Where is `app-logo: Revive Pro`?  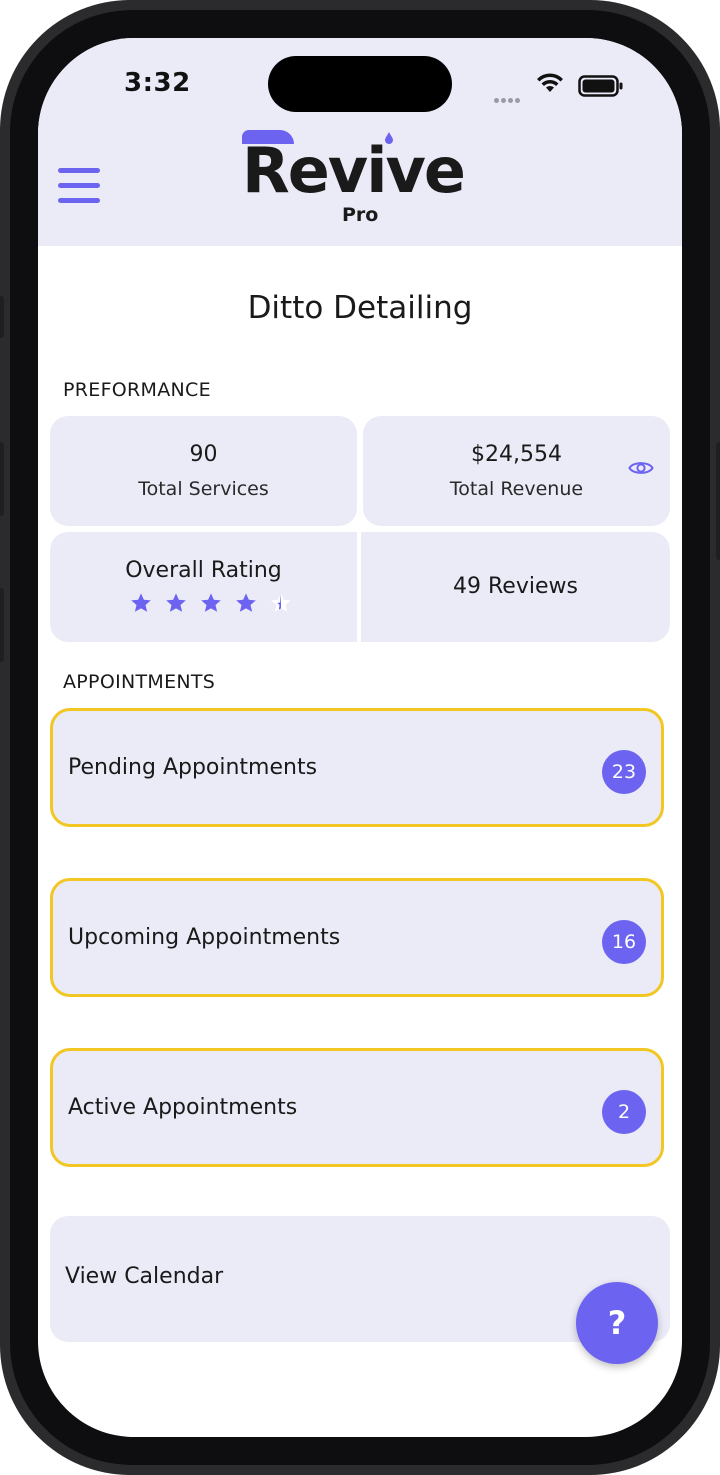 app-logo: Revive Pro is located at coordinates (363, 176).